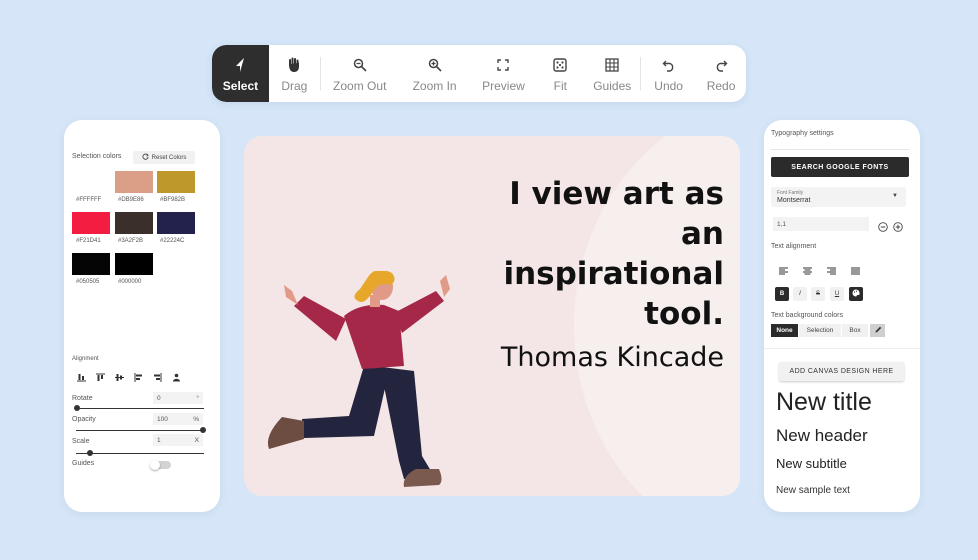 The height and width of the screenshot is (560, 978). What do you see at coordinates (138, 378) in the screenshot?
I see `align-left-icon` at bounding box center [138, 378].